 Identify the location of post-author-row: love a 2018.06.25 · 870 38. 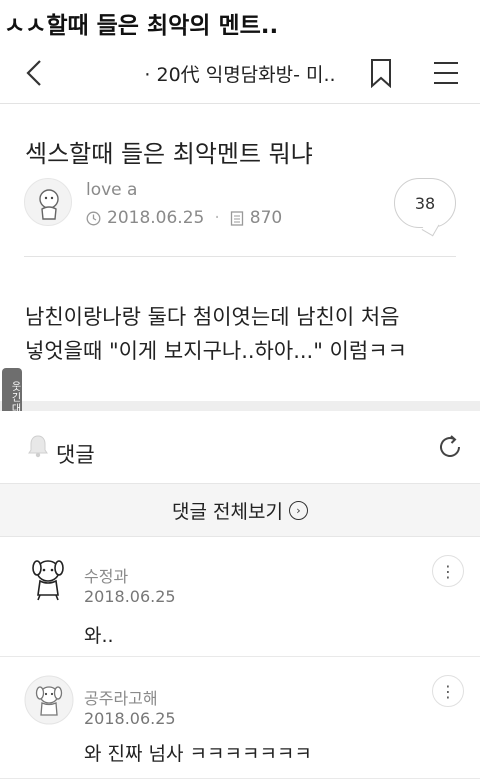
(240, 208).